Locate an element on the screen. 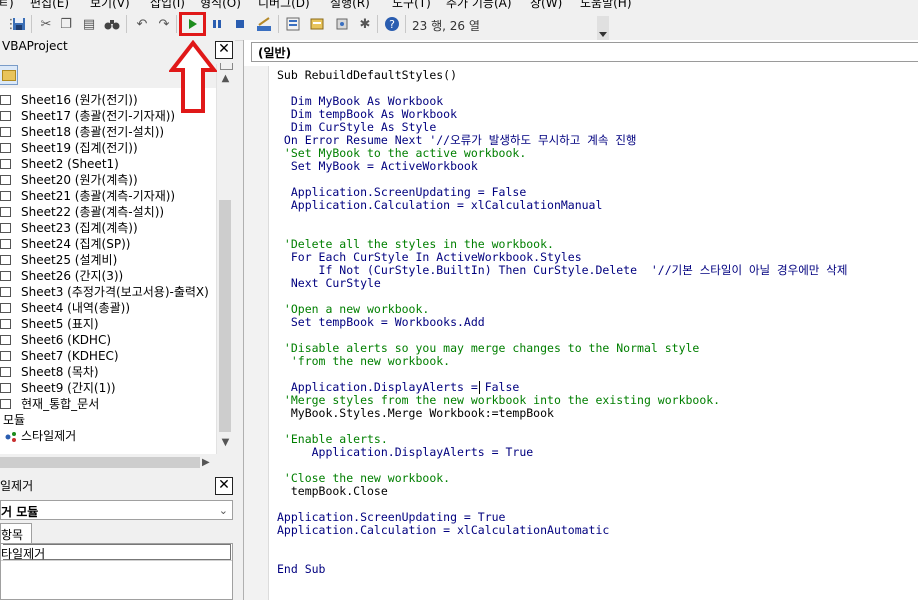 This screenshot has width=918, height=600. object-browser-icon is located at coordinates (342, 24).